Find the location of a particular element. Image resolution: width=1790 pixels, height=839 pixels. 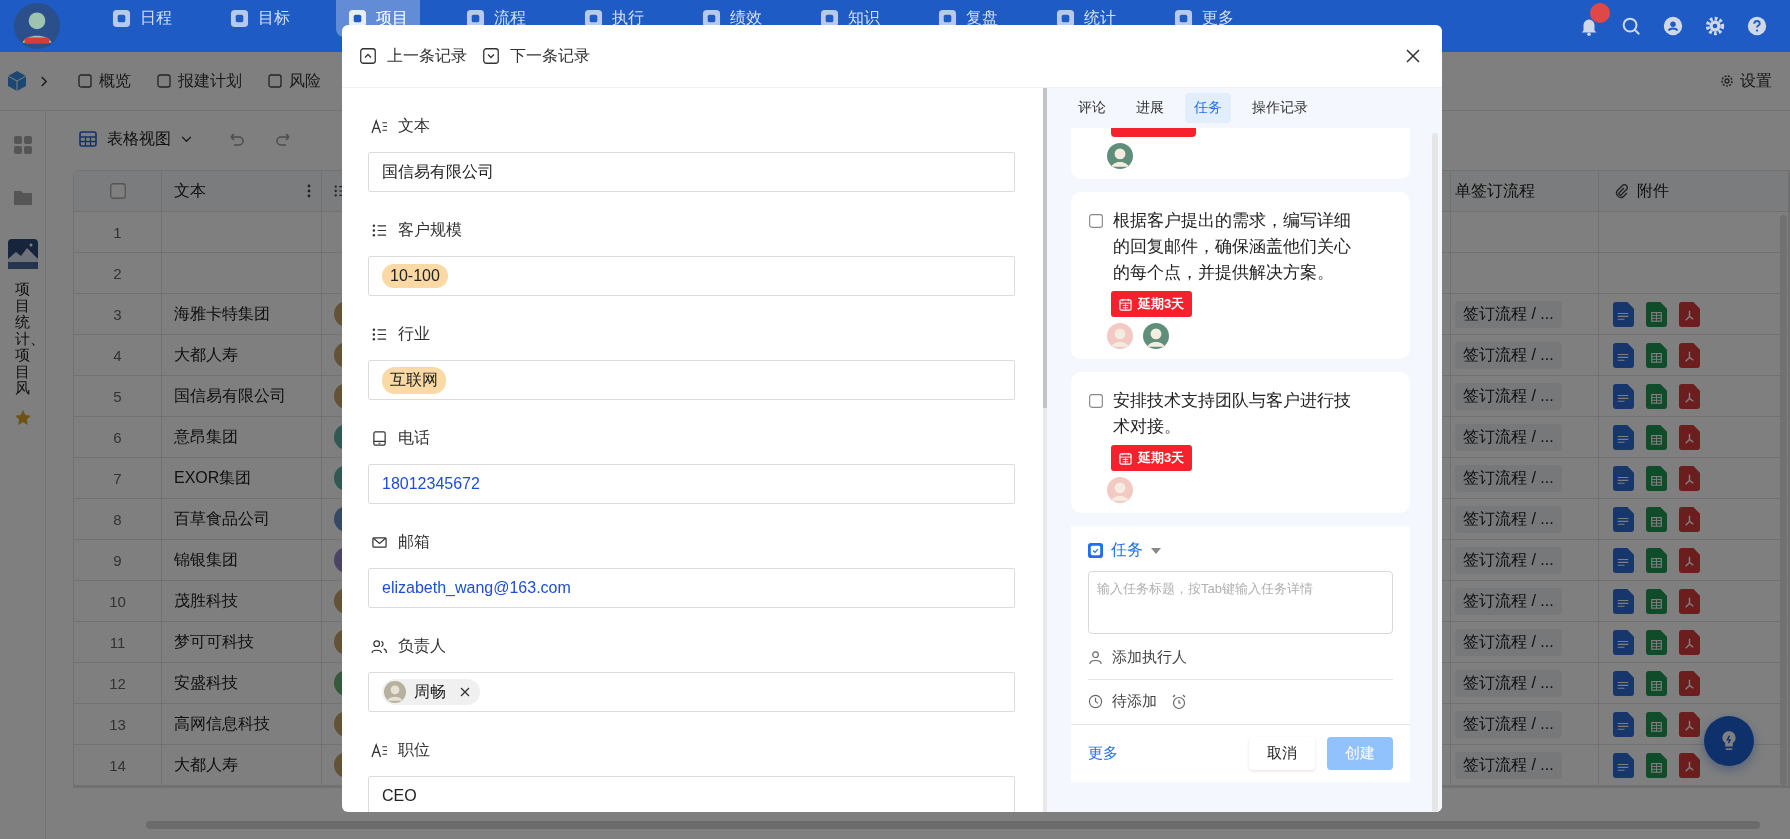

row-number: 1 is located at coordinates (117, 232).